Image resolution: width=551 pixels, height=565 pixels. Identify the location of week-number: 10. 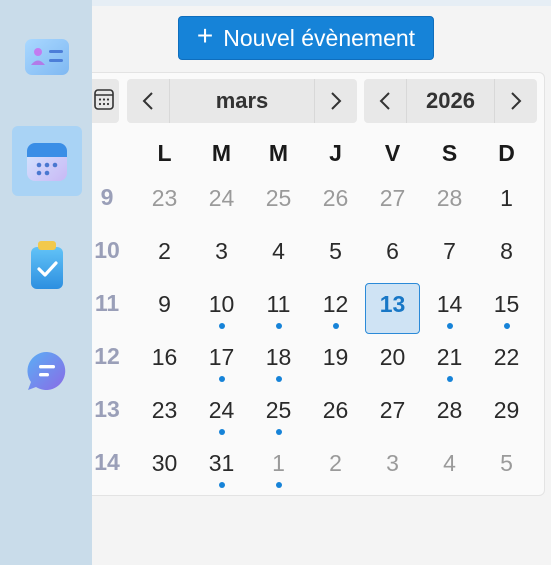
(107, 250).